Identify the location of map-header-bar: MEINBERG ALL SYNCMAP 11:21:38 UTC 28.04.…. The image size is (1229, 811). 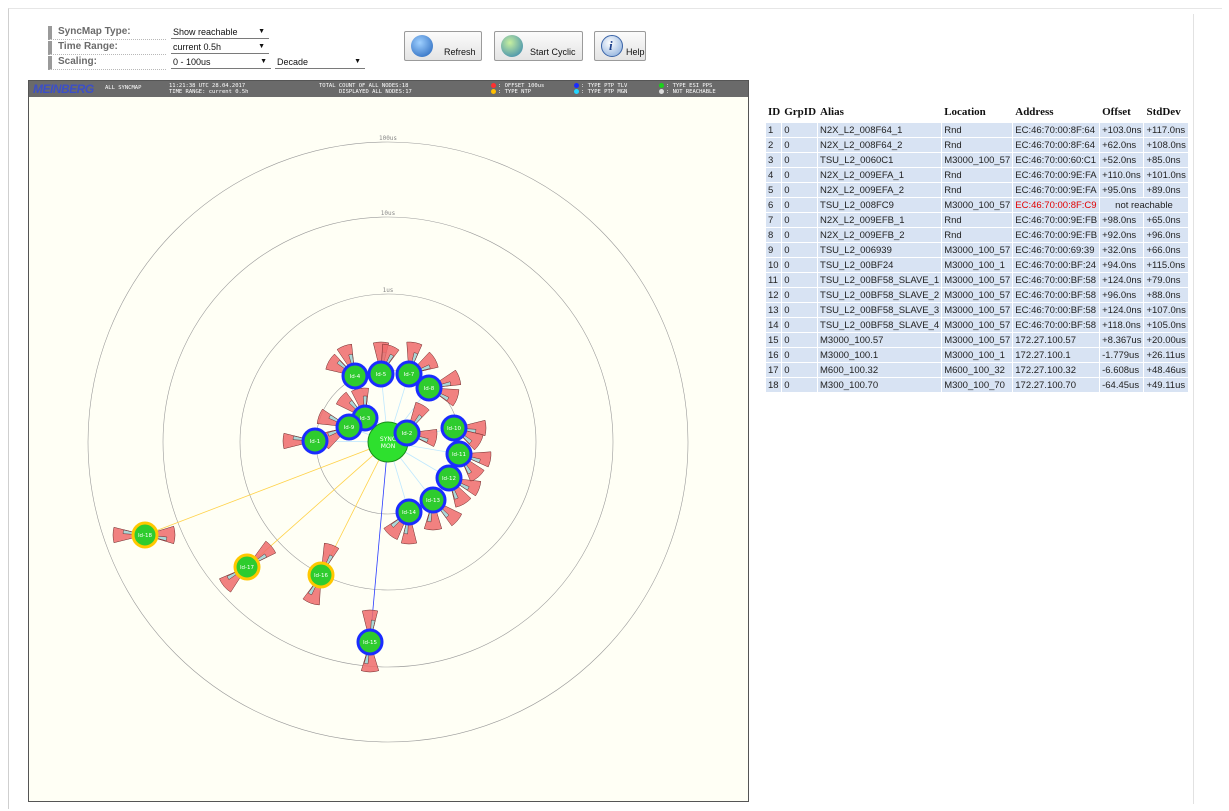
(388, 89).